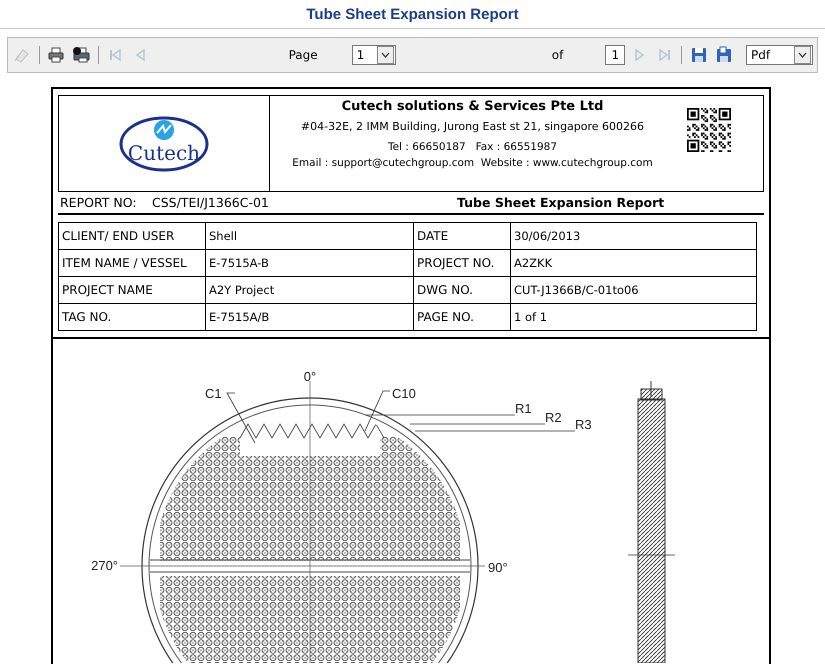 This screenshot has width=825, height=671. I want to click on report-title: Tube Sheet Expansion Report, so click(560, 202).